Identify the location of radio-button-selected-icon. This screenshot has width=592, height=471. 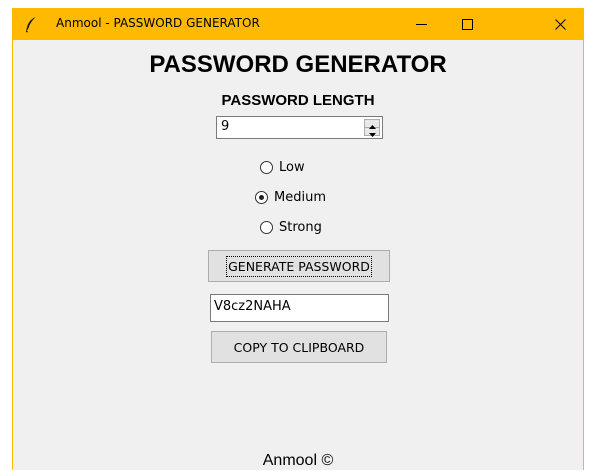
(261, 197).